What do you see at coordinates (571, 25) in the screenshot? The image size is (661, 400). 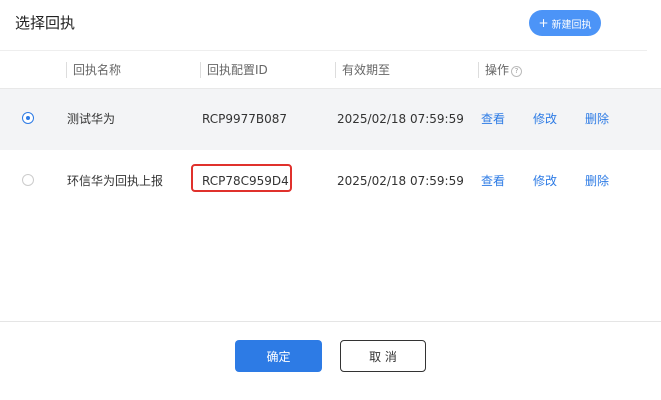 I see `new-receipt-label: 新建回执` at bounding box center [571, 25].